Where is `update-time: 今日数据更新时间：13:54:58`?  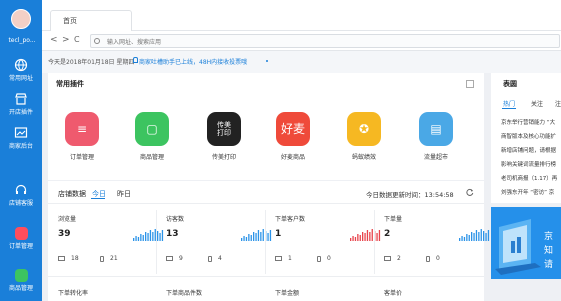 update-time: 今日数据更新时间：13:54:58 is located at coordinates (410, 195).